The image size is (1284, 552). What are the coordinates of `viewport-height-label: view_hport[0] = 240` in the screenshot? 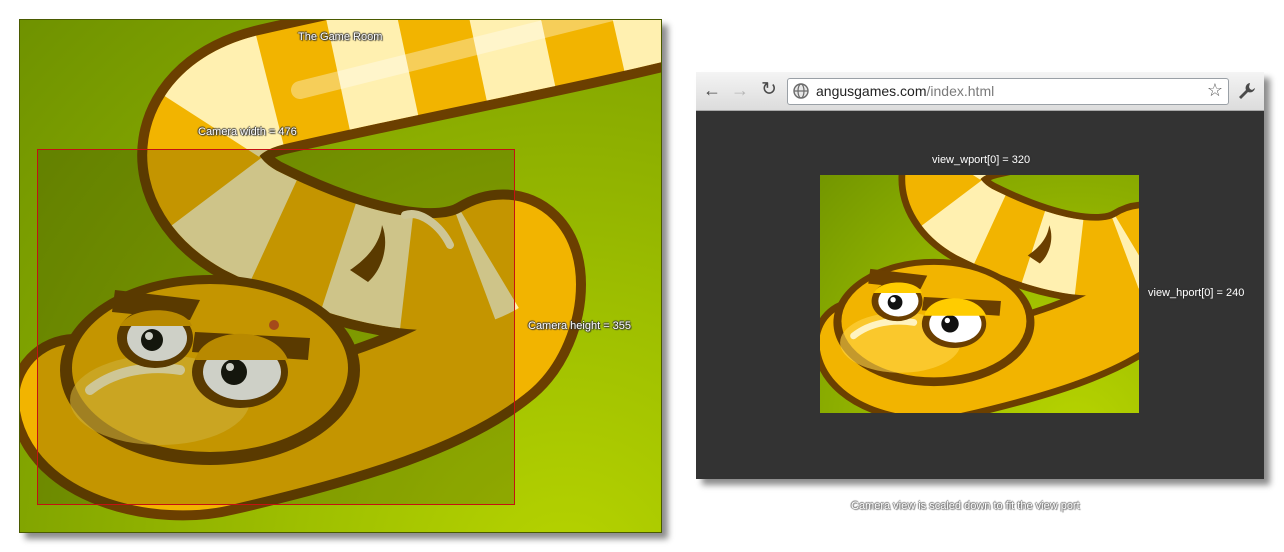 It's located at (1196, 293).